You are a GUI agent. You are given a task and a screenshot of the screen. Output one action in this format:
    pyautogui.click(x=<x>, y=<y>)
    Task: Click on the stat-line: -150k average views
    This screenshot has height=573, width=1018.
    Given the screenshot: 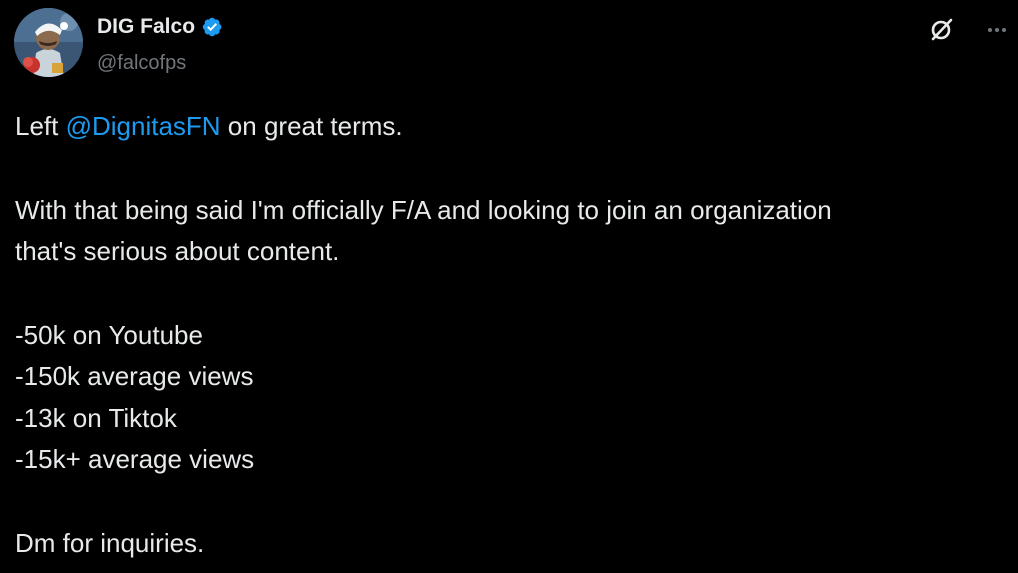 What is the action you would take?
    pyautogui.click(x=134, y=376)
    